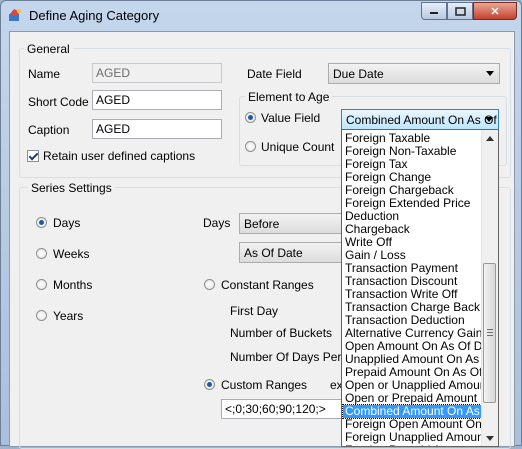 This screenshot has height=449, width=522. I want to click on scroll-up-button, so click(490, 138).